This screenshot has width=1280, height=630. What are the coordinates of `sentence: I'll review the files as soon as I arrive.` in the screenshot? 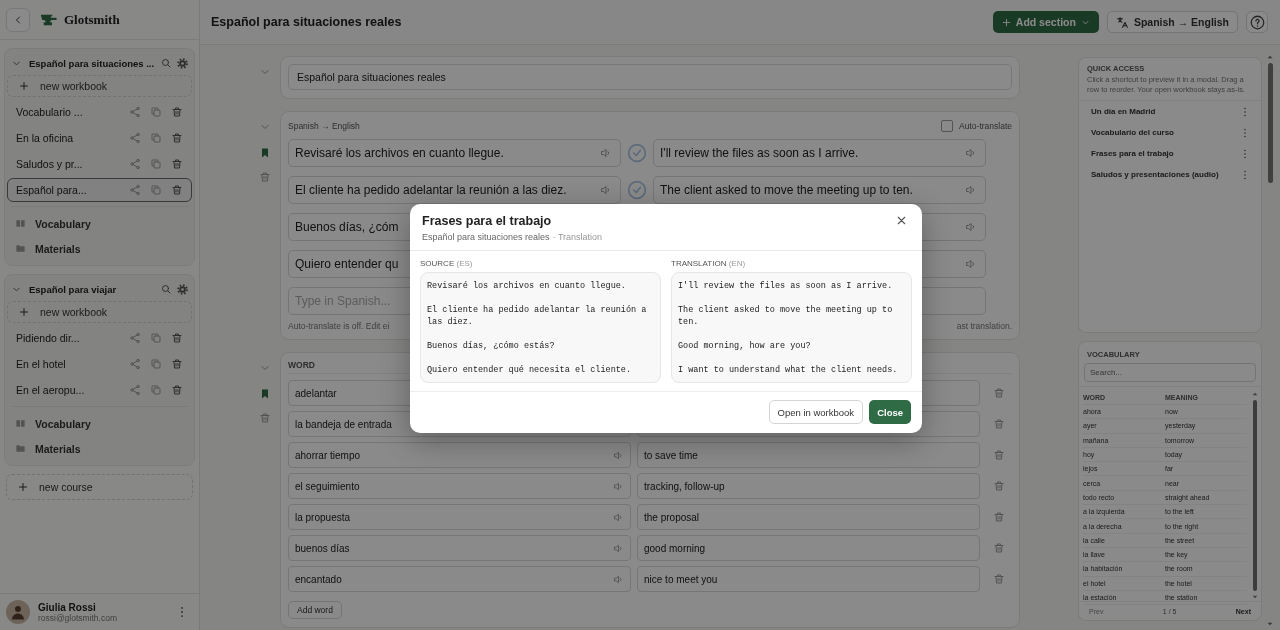 It's located at (786, 286).